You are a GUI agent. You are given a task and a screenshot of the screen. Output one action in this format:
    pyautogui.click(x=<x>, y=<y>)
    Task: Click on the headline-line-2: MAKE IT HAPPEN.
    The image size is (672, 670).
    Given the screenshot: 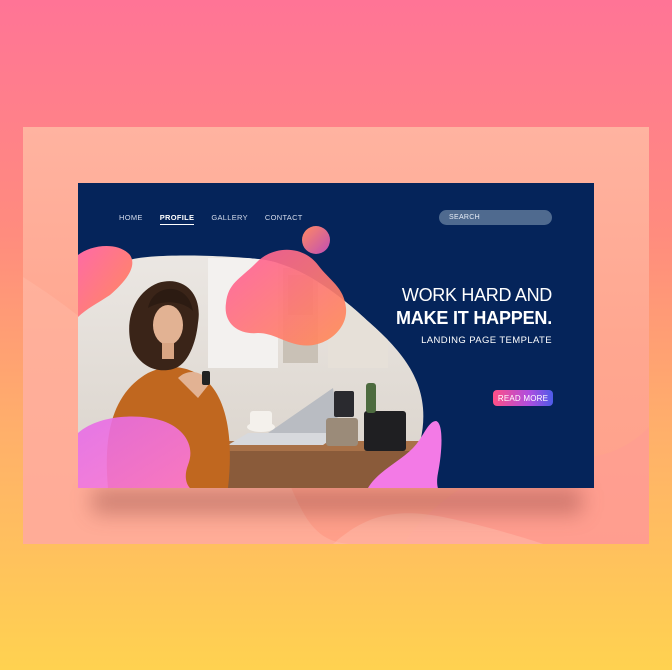 What is the action you would take?
    pyautogui.click(x=473, y=318)
    